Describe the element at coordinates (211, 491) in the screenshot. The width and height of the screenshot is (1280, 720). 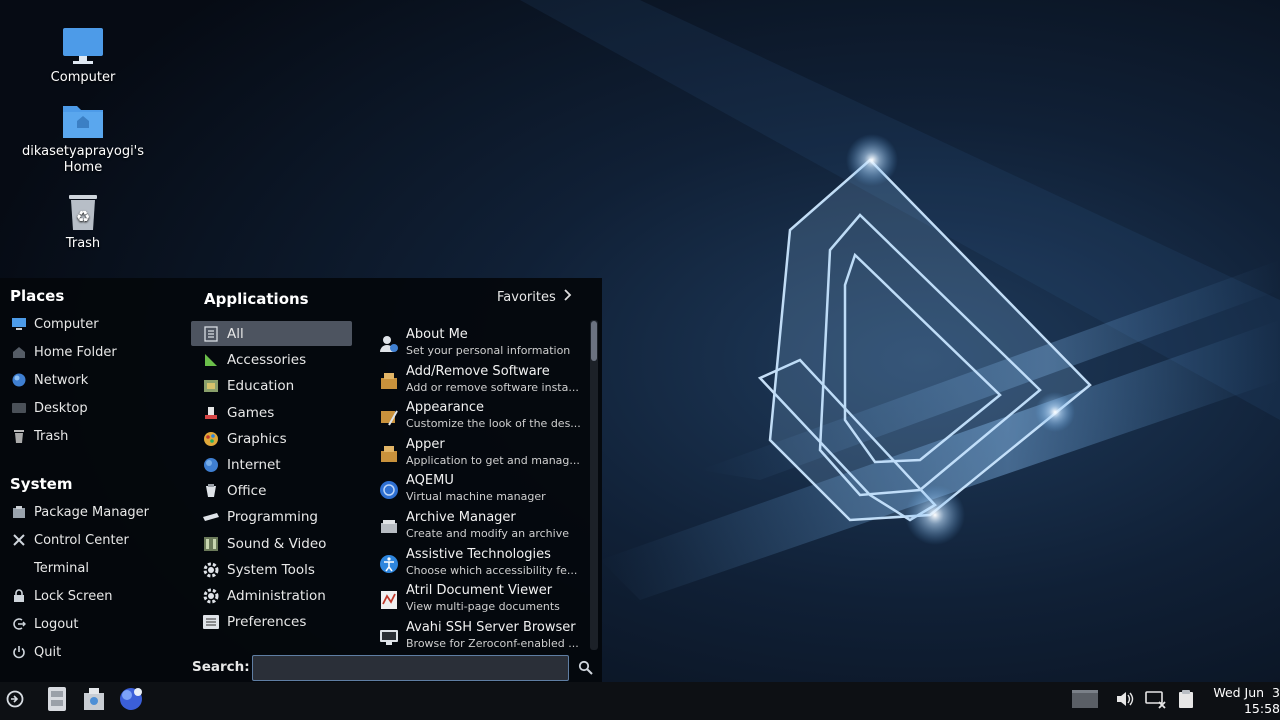
I see `office-icon` at that location.